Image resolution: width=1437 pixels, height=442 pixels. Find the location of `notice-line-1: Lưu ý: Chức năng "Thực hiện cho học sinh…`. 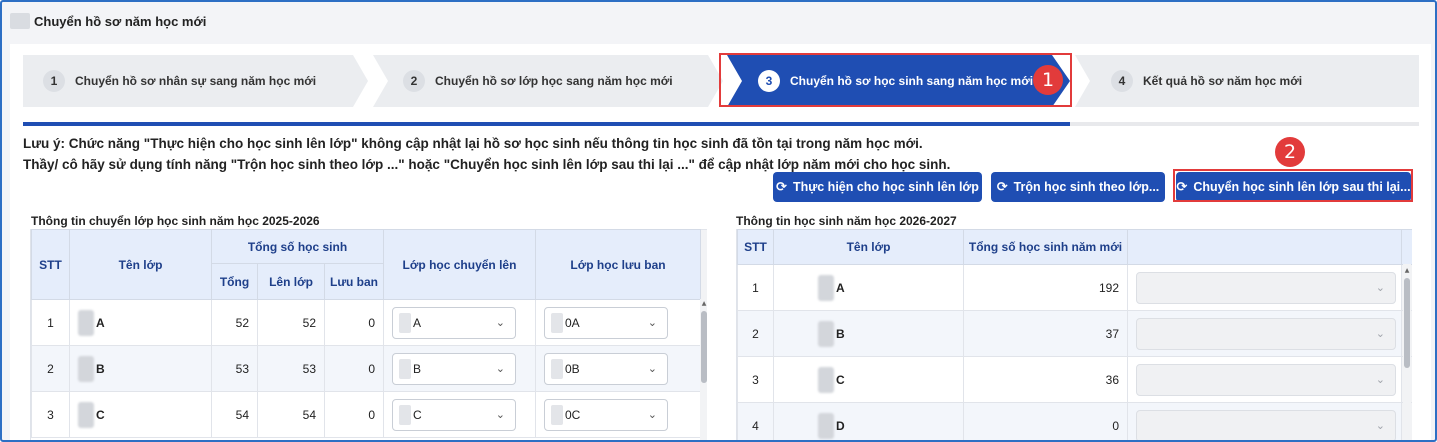

notice-line-1: Lưu ý: Chức năng "Thực hiện cho học sinh… is located at coordinates (473, 143).